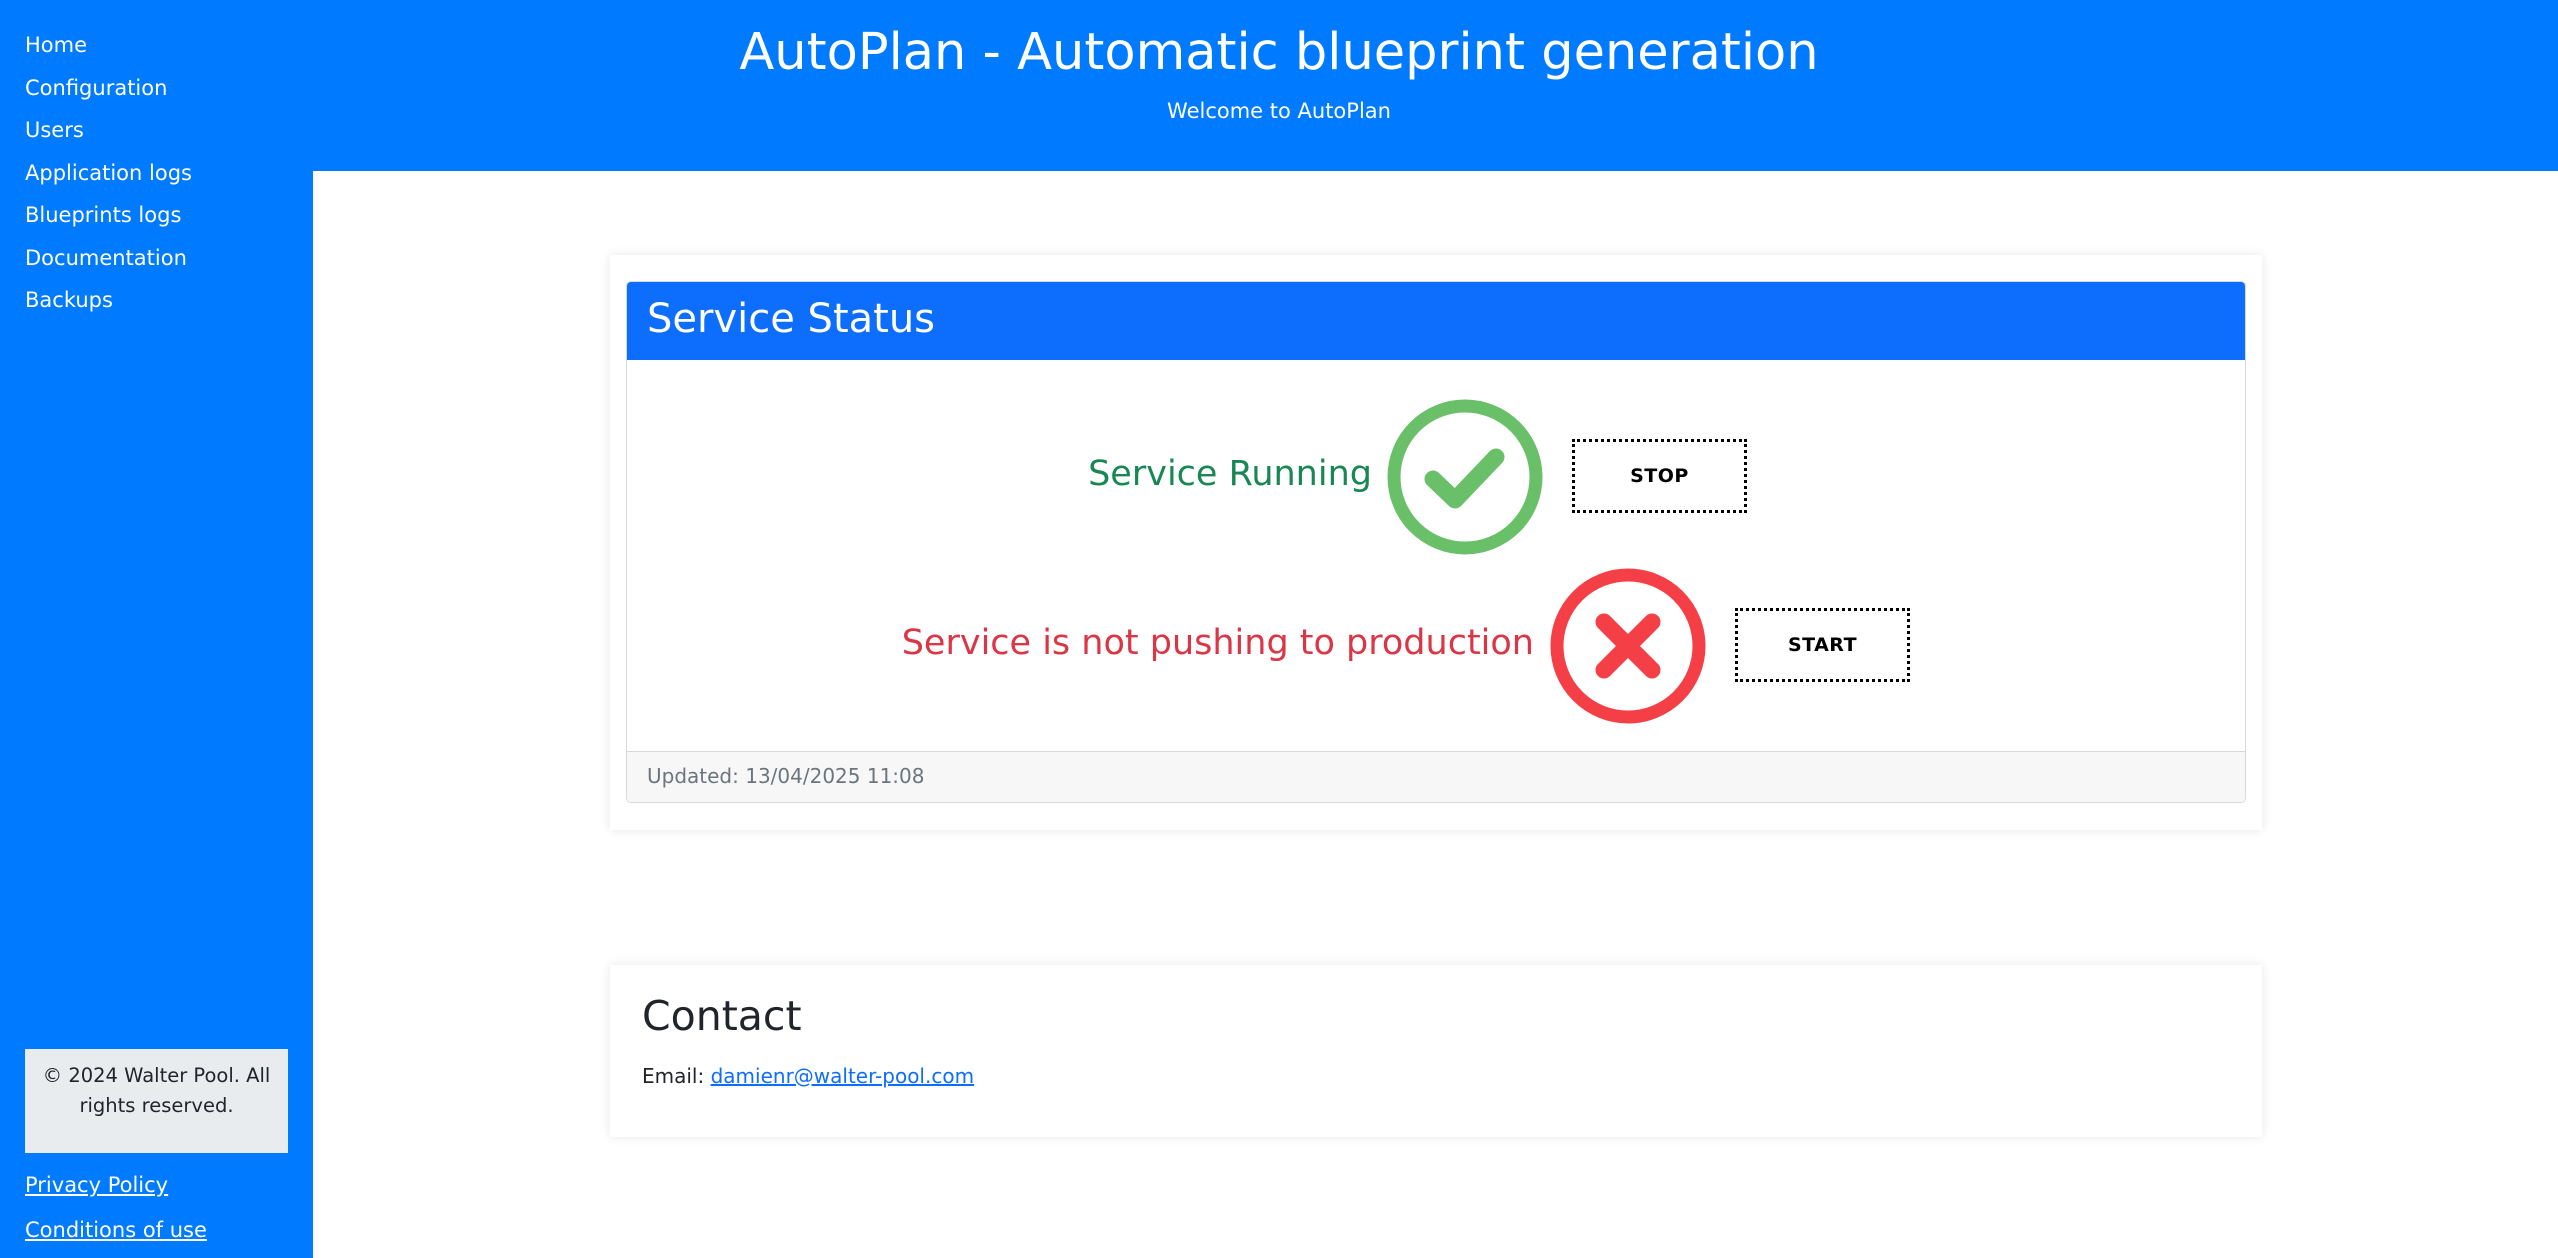  What do you see at coordinates (108, 88) in the screenshot?
I see `nav-configuration: Configuration` at bounding box center [108, 88].